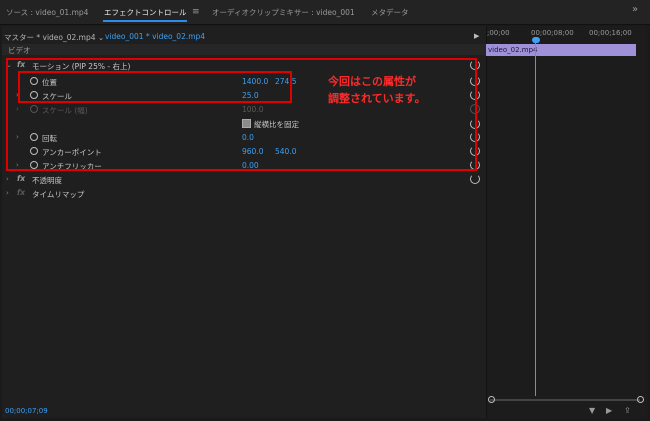 The width and height of the screenshot is (650, 421). Describe the element at coordinates (561, 50) in the screenshot. I see `timeline-clip: video_02.mp4` at that location.